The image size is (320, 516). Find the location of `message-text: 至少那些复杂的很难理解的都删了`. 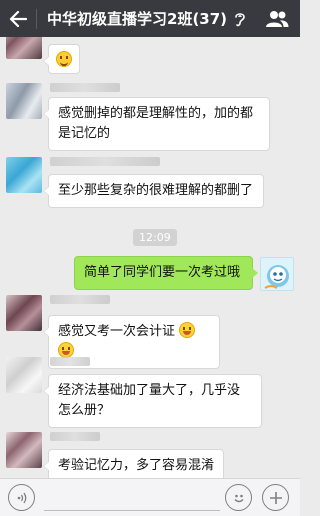

message-text: 至少那些复杂的很难理解的都删了 is located at coordinates (156, 190).